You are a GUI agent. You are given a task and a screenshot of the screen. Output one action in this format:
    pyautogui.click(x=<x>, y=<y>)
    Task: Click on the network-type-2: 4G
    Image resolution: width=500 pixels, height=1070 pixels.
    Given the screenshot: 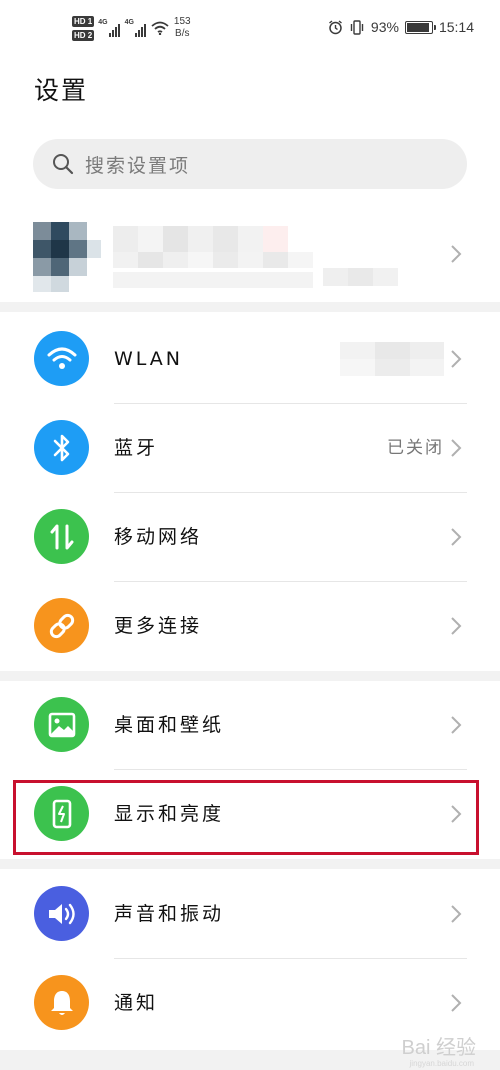 What is the action you would take?
    pyautogui.click(x=129, y=22)
    